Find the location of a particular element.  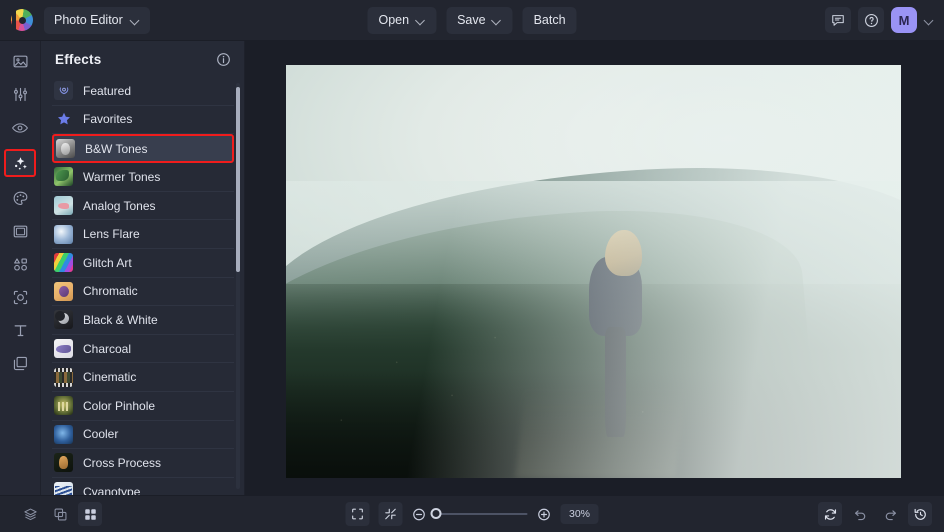

info-circle-icon is located at coordinates (223, 59).